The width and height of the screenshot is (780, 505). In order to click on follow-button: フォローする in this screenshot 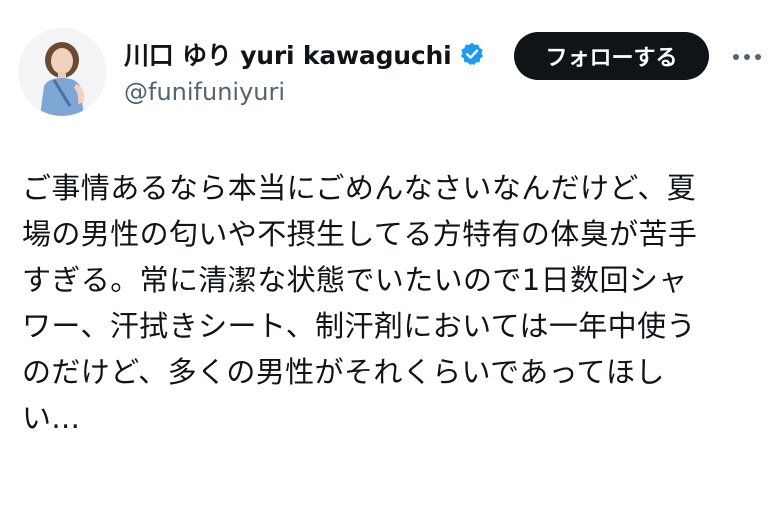, I will do `click(611, 56)`.